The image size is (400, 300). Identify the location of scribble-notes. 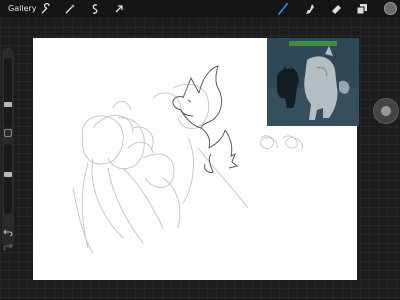
(281, 143).